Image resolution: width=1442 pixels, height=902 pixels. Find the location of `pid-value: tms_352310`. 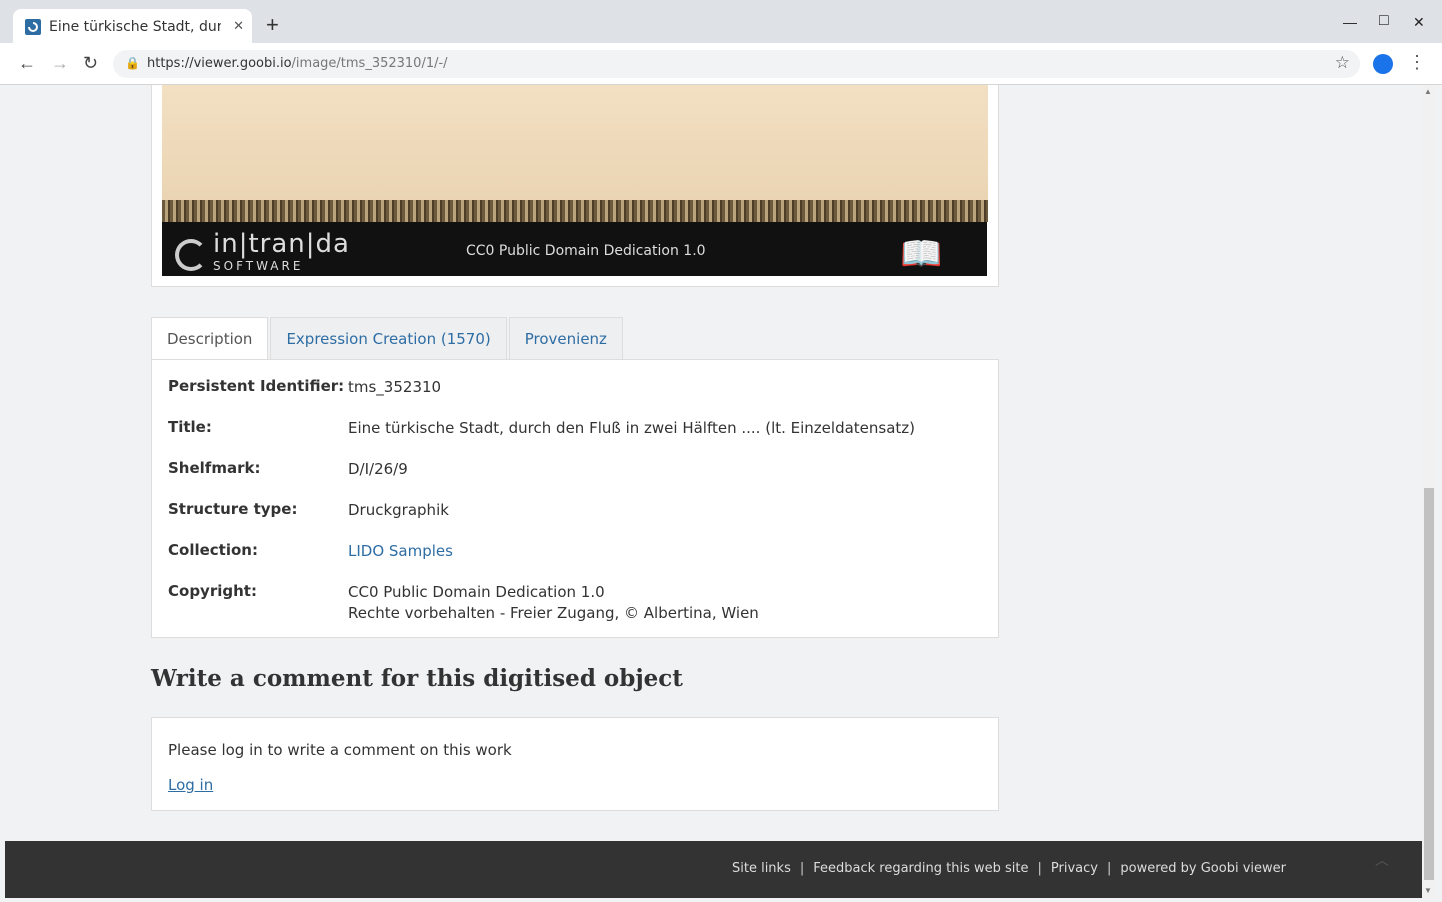

pid-value: tms_352310 is located at coordinates (395, 387).